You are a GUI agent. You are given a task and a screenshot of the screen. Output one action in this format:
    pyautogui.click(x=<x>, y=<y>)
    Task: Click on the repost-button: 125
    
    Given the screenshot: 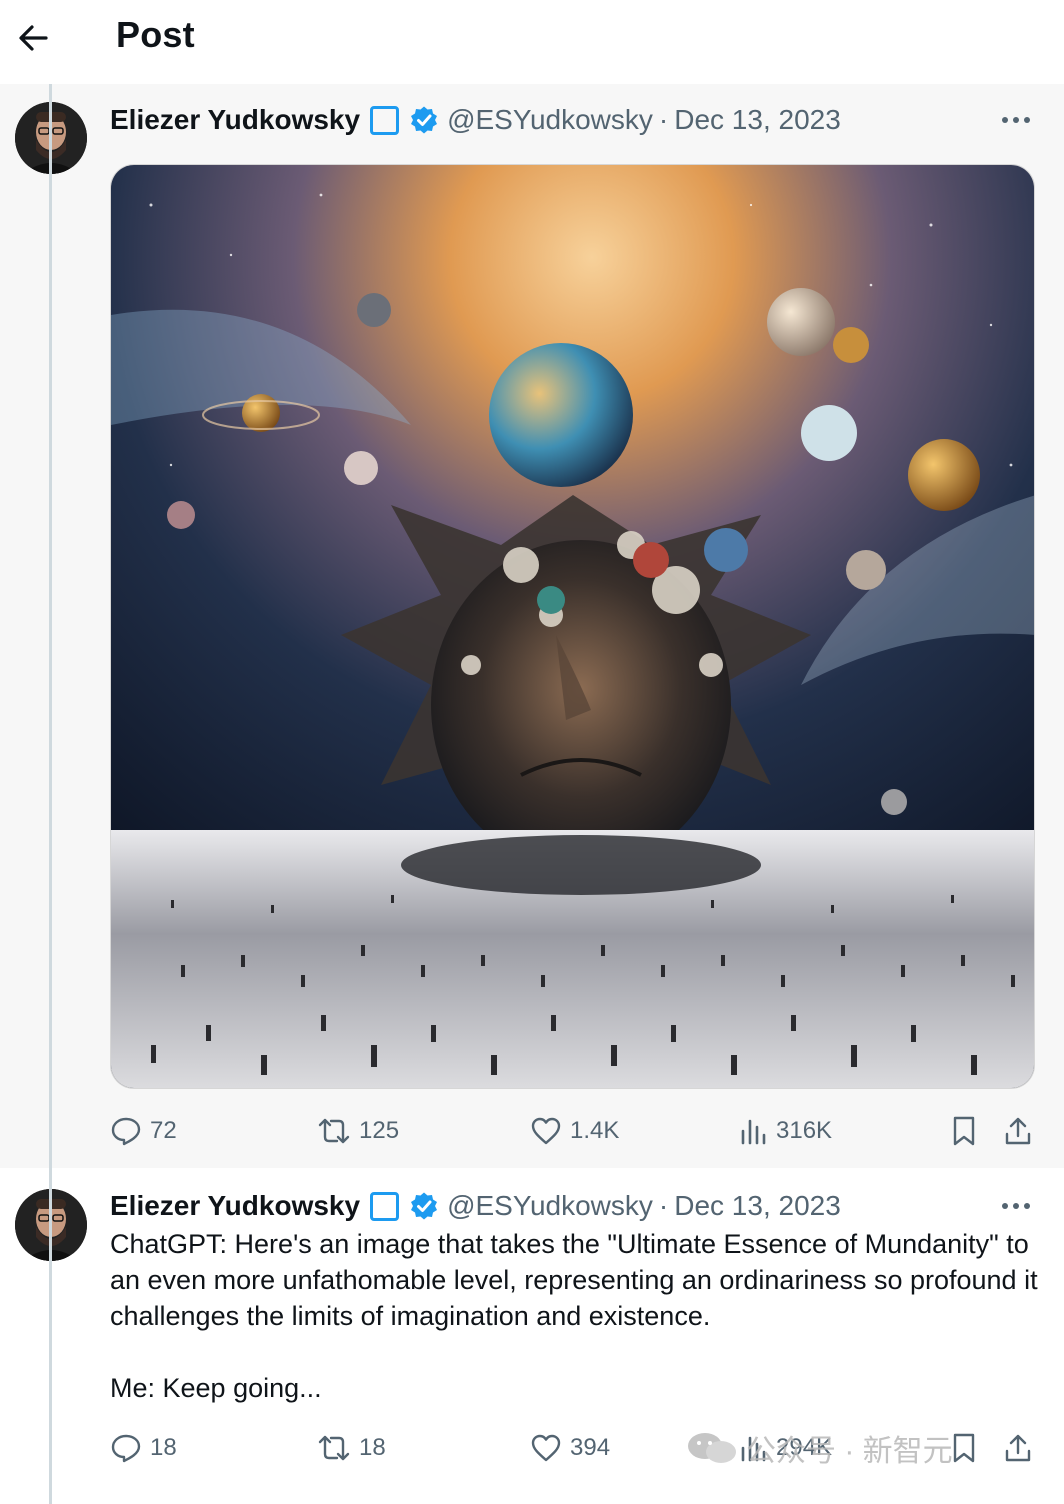 What is the action you would take?
    pyautogui.click(x=358, y=1131)
    